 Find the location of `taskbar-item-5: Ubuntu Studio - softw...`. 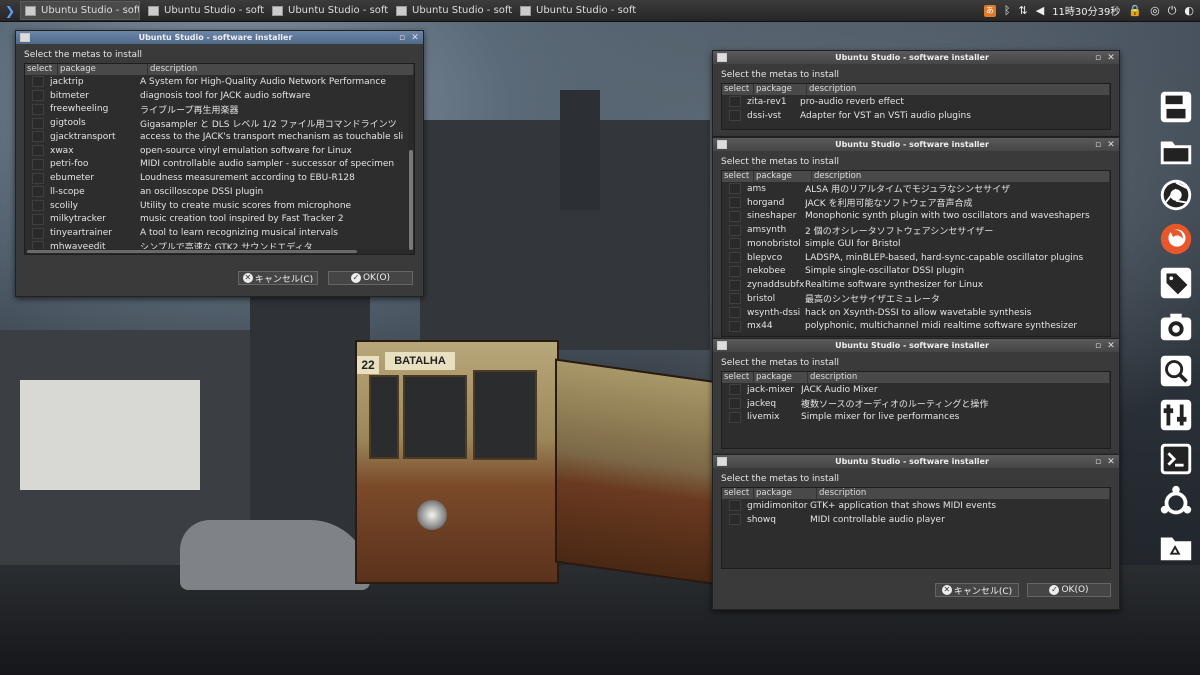

taskbar-item-5: Ubuntu Studio - softw... is located at coordinates (576, 10).